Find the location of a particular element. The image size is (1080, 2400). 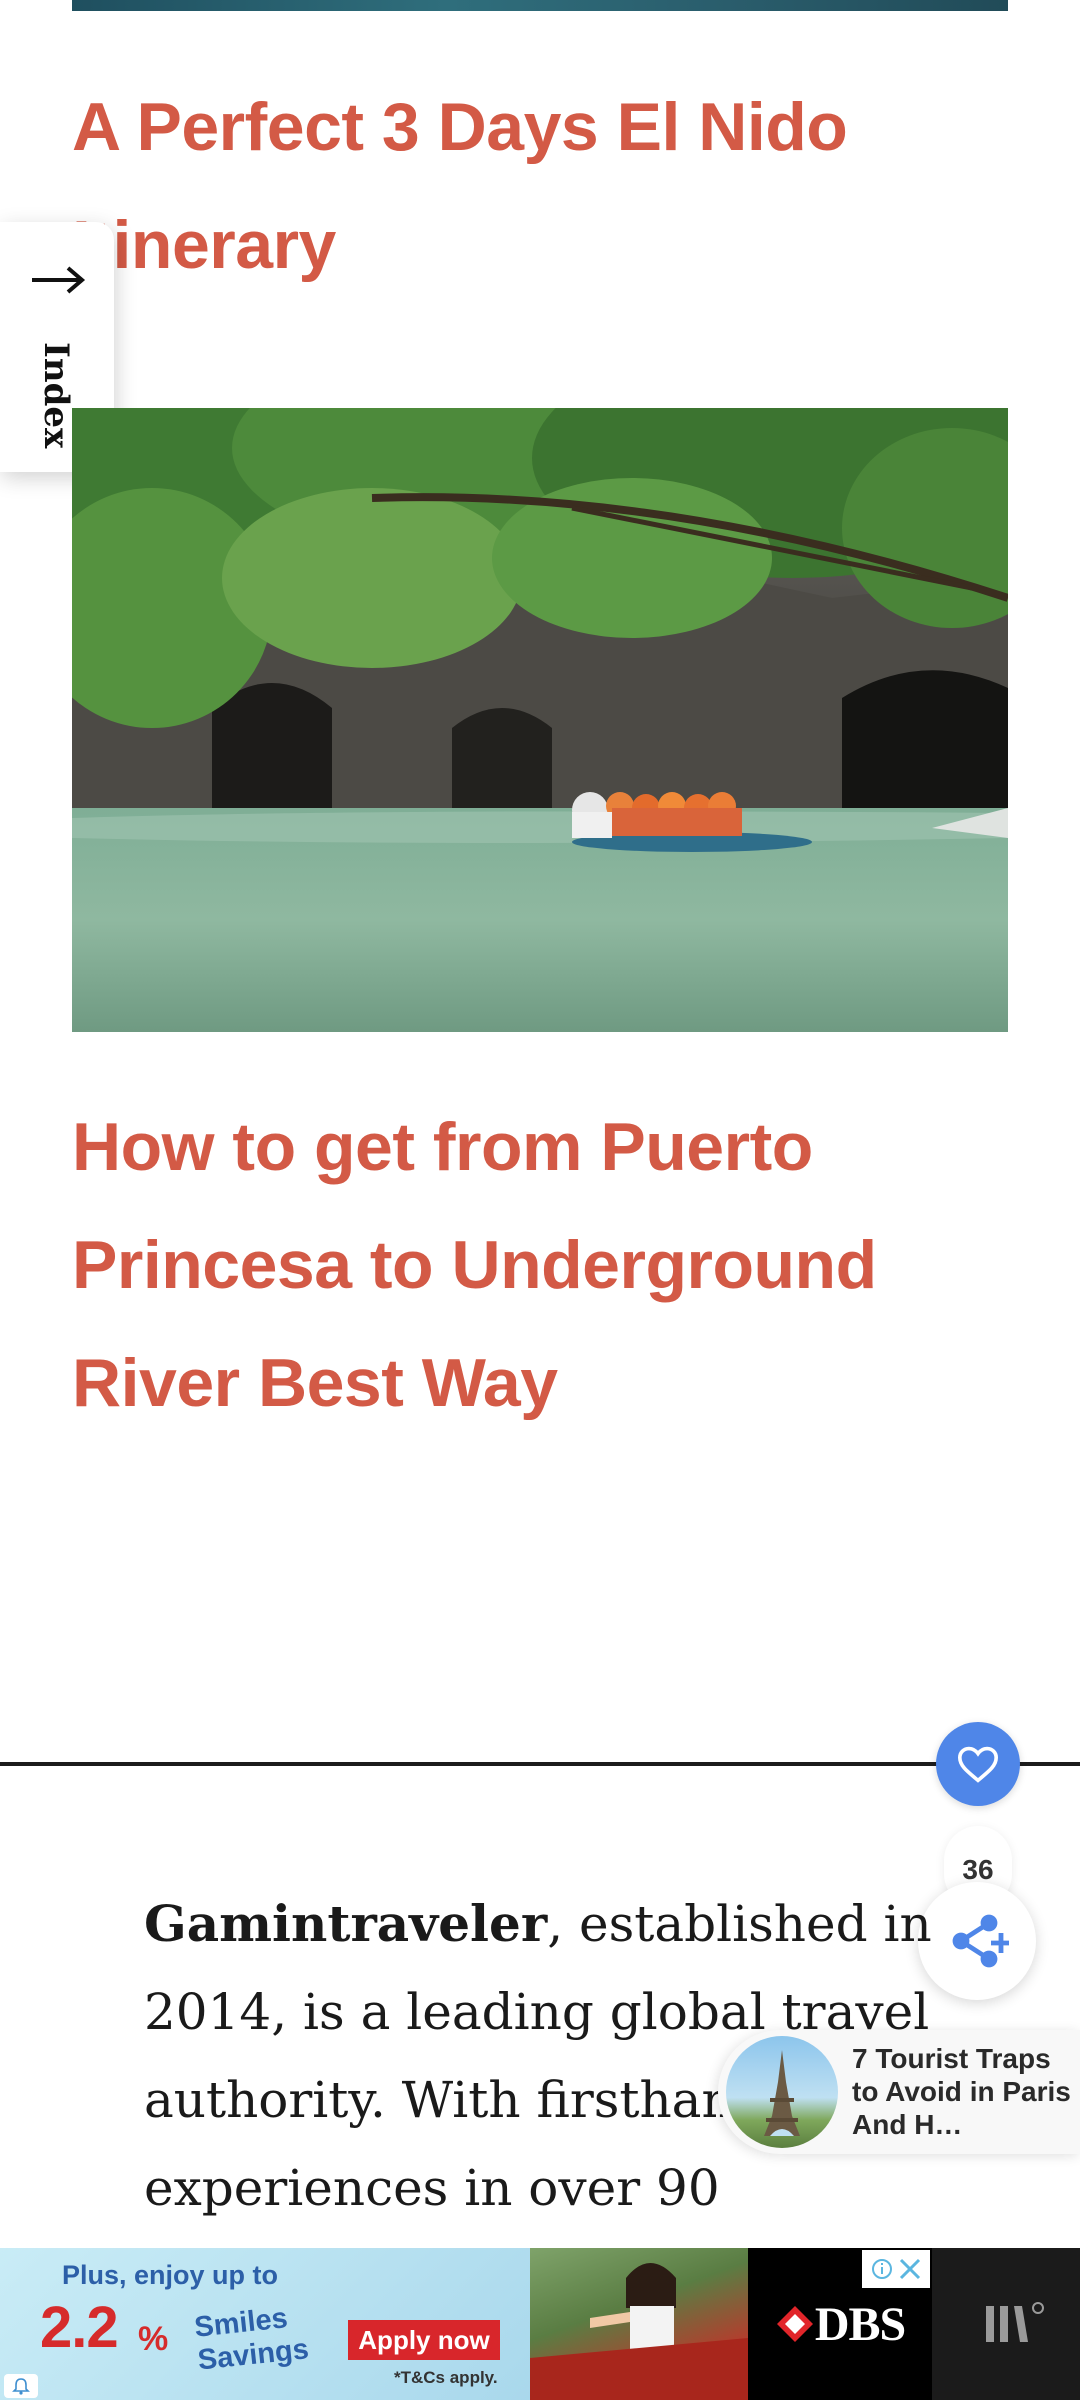

ad-rate-unit: % is located at coordinates (153, 2339).